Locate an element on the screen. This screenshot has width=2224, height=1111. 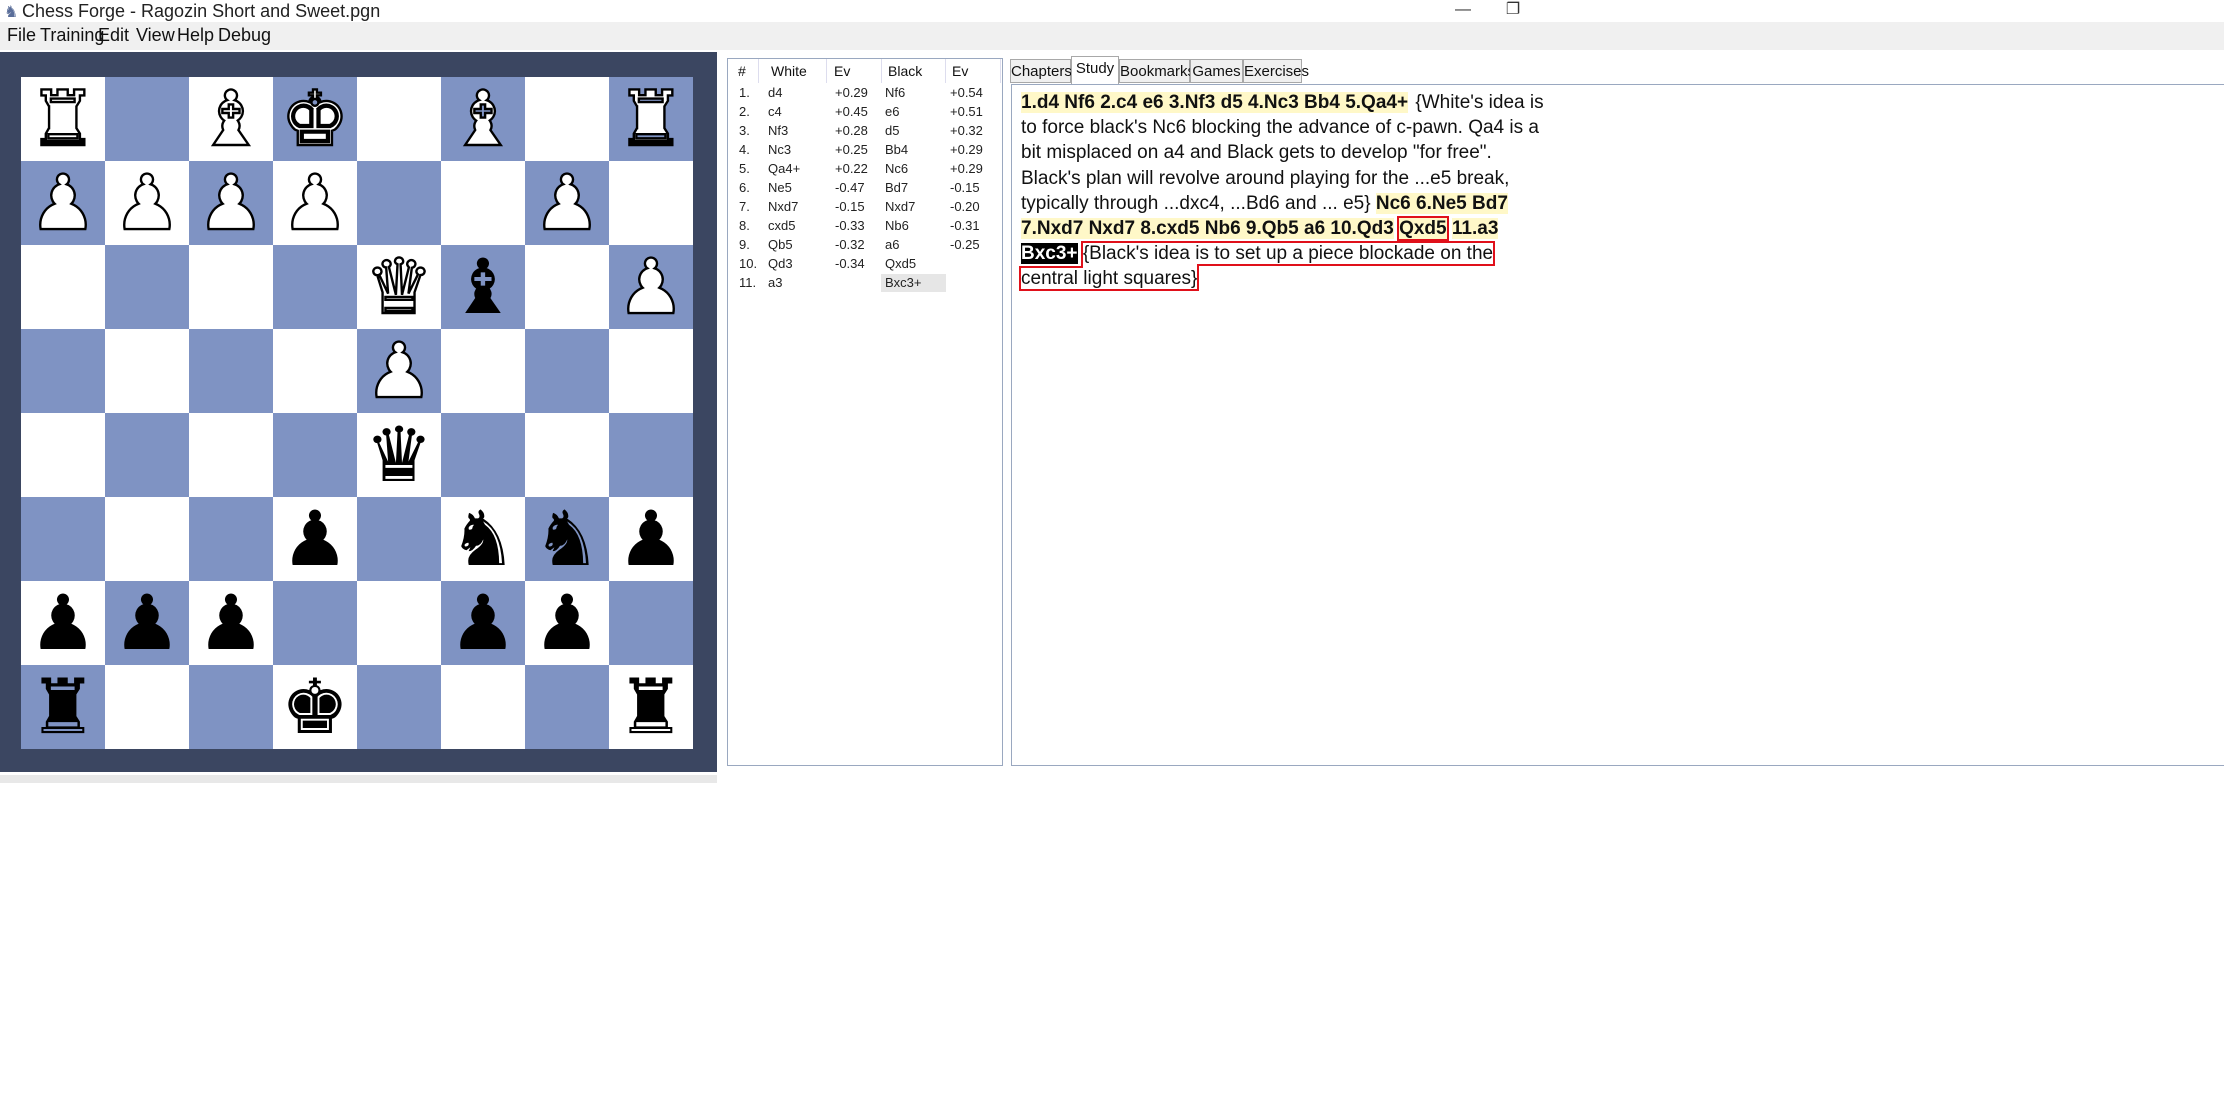
move-cell-black: d5 is located at coordinates (892, 130).